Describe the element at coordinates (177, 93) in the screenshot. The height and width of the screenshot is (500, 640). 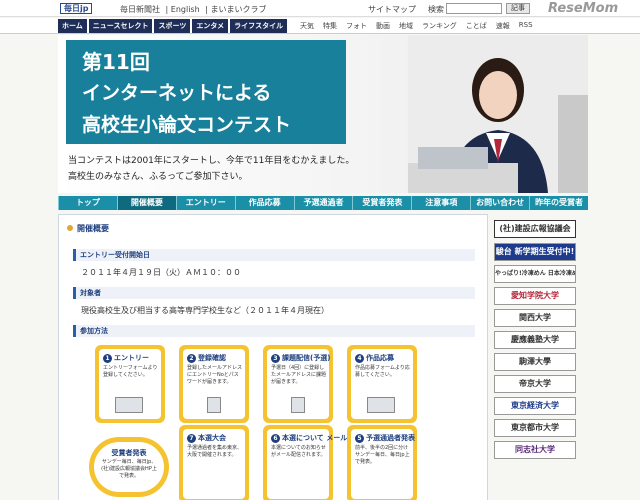
I see `hero-title-line2: インターネットによる` at that location.